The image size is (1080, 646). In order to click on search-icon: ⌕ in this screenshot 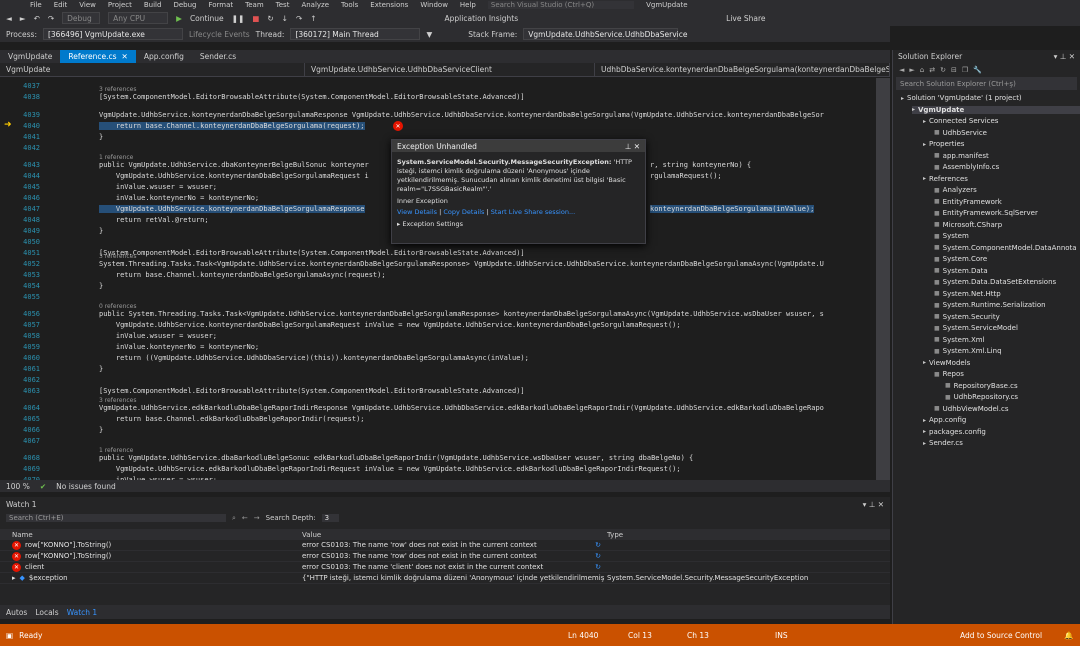, I will do `click(234, 518)`.